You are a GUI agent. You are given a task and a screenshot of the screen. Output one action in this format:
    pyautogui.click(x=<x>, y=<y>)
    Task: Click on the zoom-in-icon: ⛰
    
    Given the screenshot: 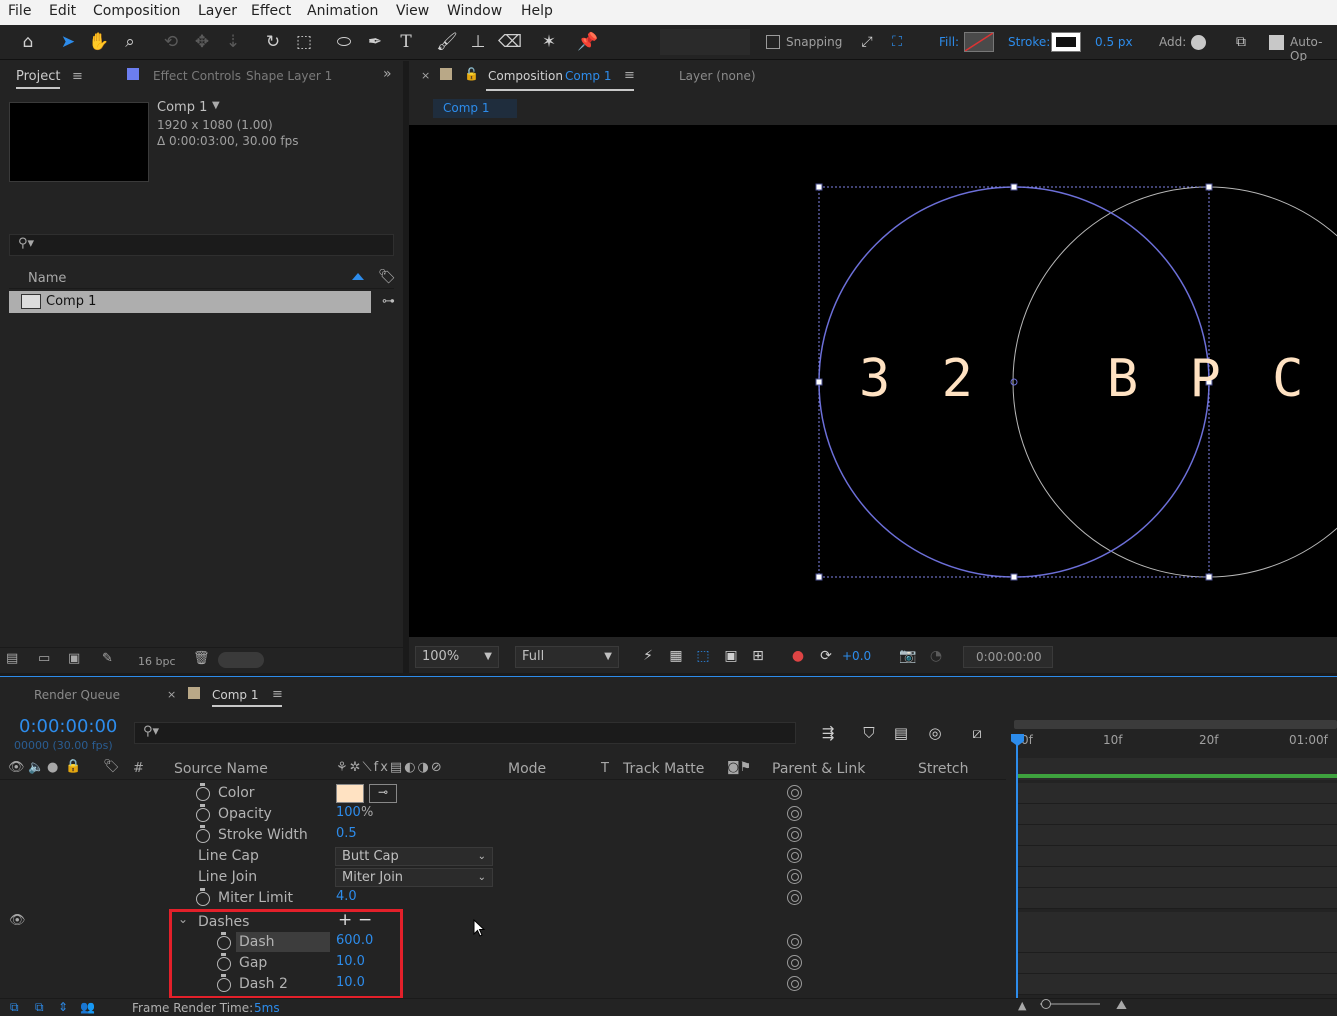 What is the action you would take?
    pyautogui.click(x=1121, y=1005)
    